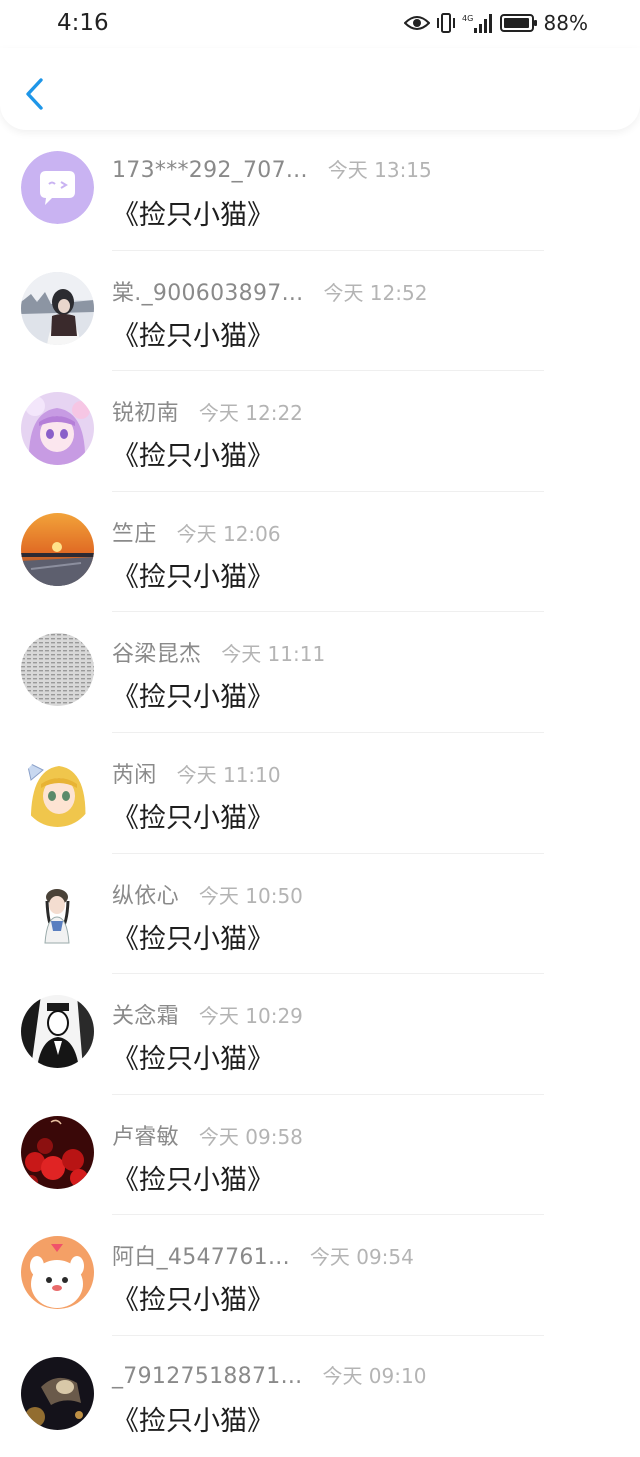 The width and height of the screenshot is (640, 1457). What do you see at coordinates (57, 187) in the screenshot?
I see `chat-bubble-avatar` at bounding box center [57, 187].